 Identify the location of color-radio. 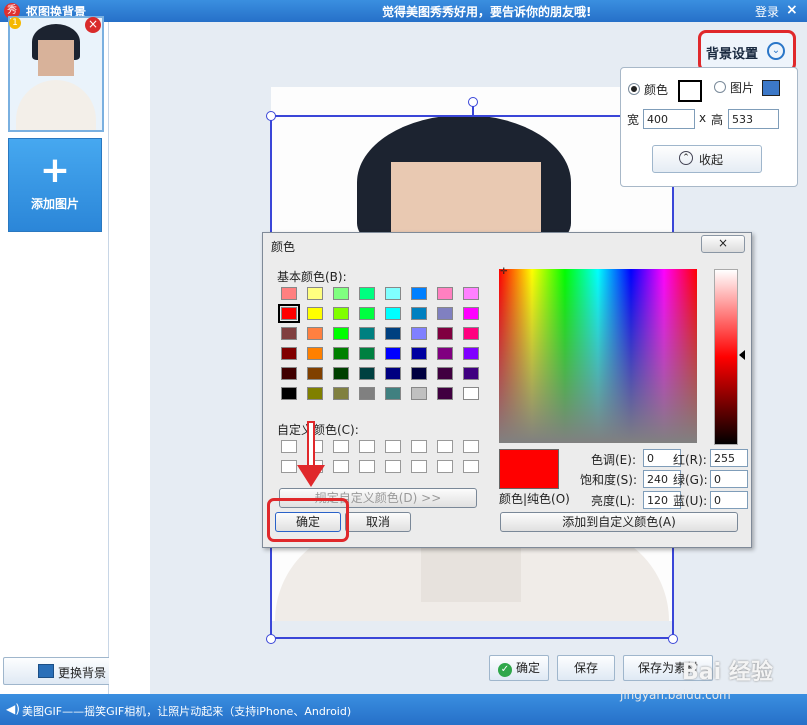
(634, 89).